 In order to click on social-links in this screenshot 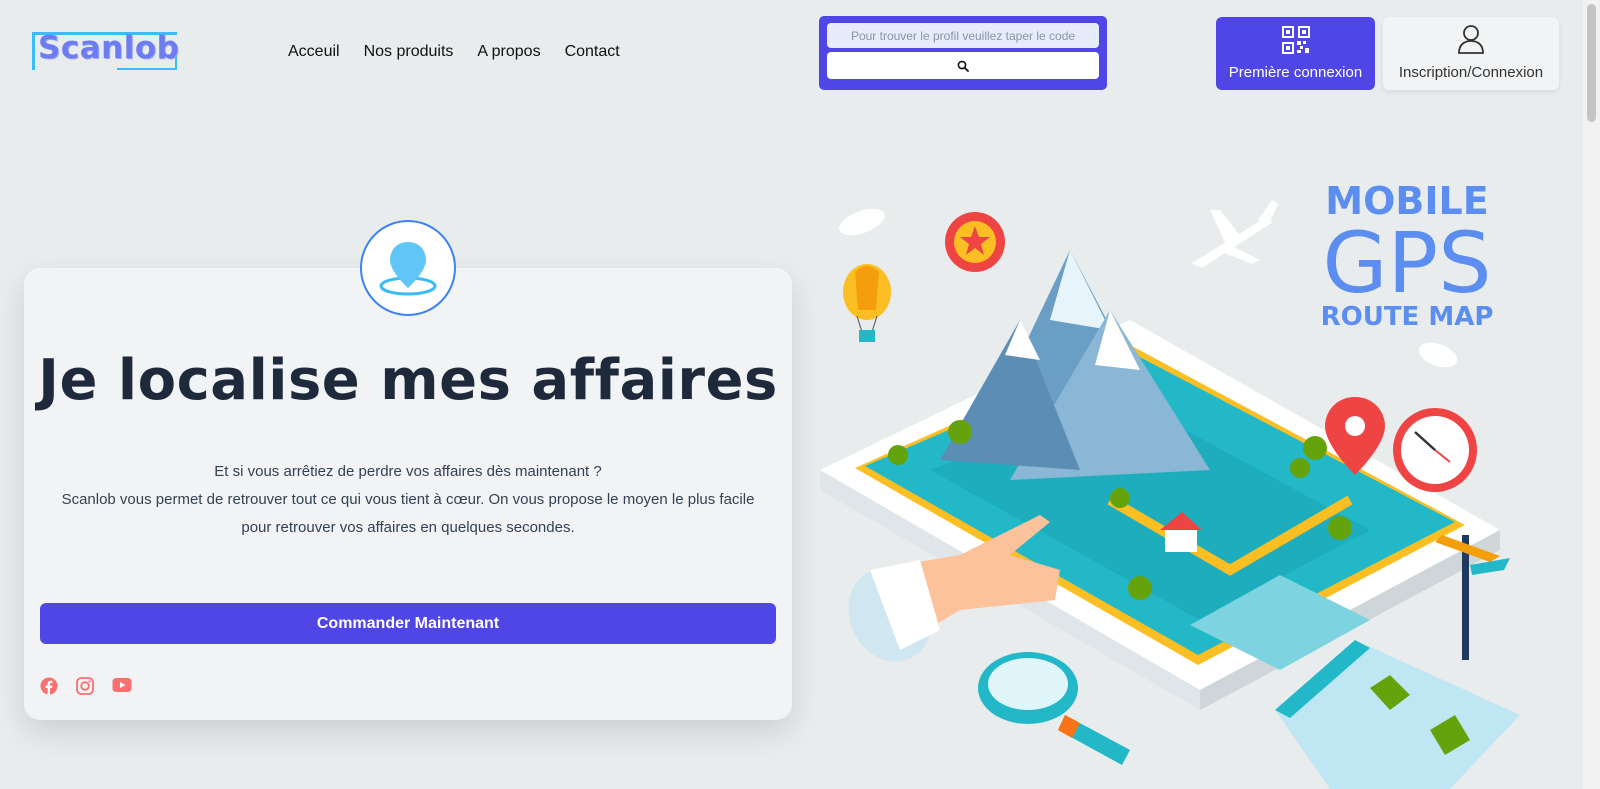, I will do `click(86, 686)`.